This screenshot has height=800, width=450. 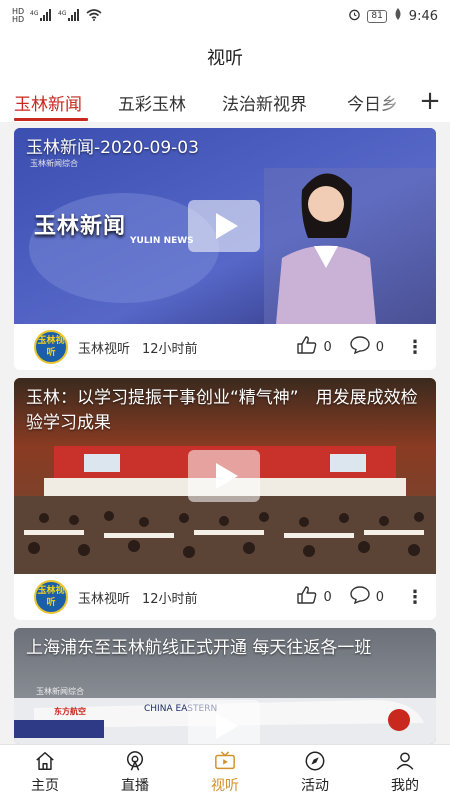 What do you see at coordinates (18, 15) in the screenshot?
I see `hd-signal-icon: HD HD` at bounding box center [18, 15].